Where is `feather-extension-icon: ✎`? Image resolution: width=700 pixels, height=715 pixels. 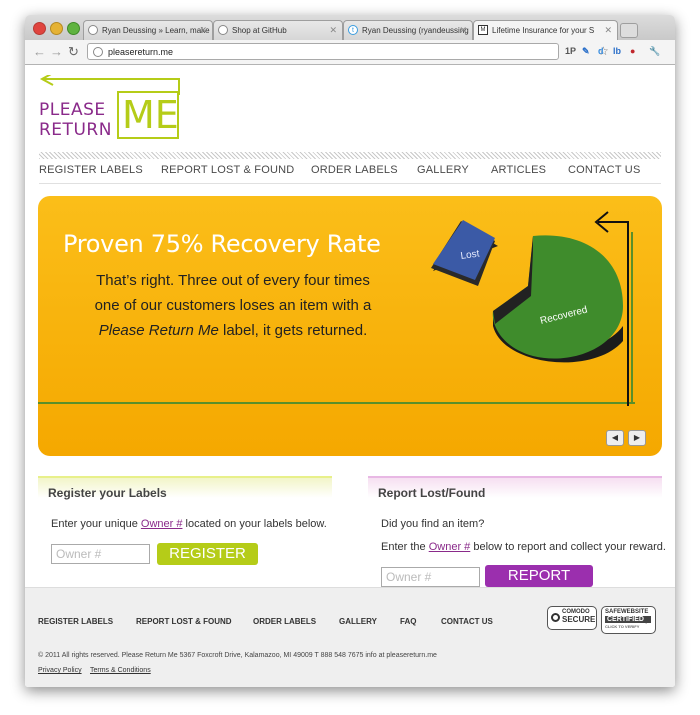 feather-extension-icon: ✎ is located at coordinates (586, 52).